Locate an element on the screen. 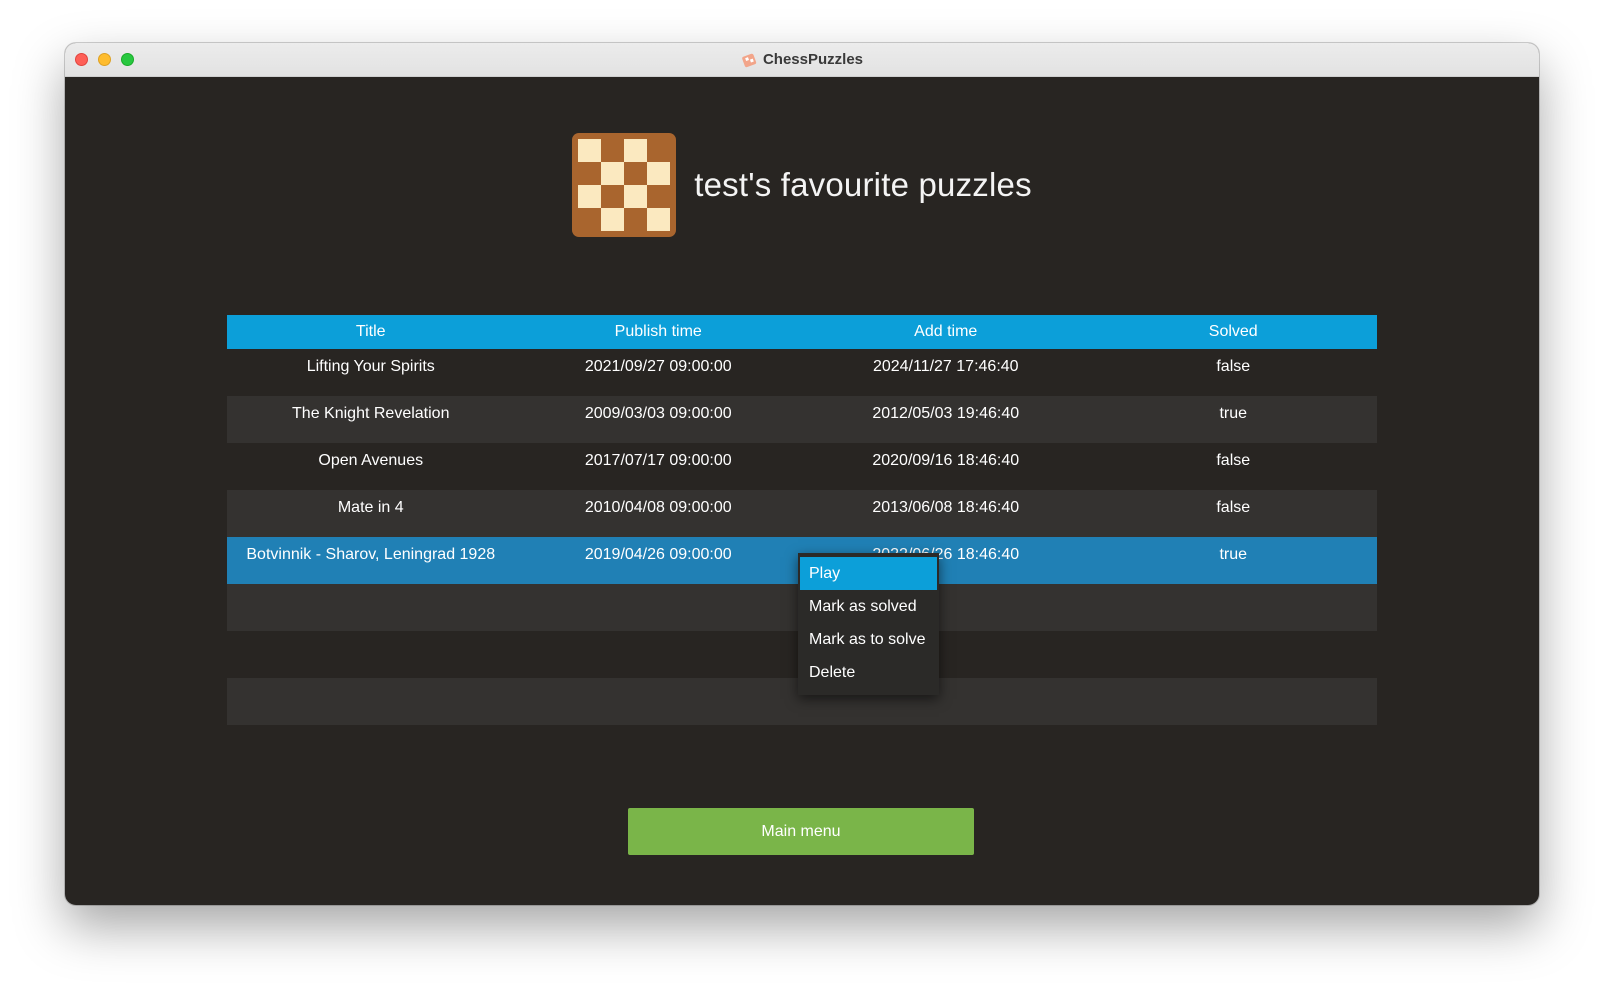 This screenshot has width=1604, height=990. table-header: Title Publish time Add time Solved is located at coordinates (802, 332).